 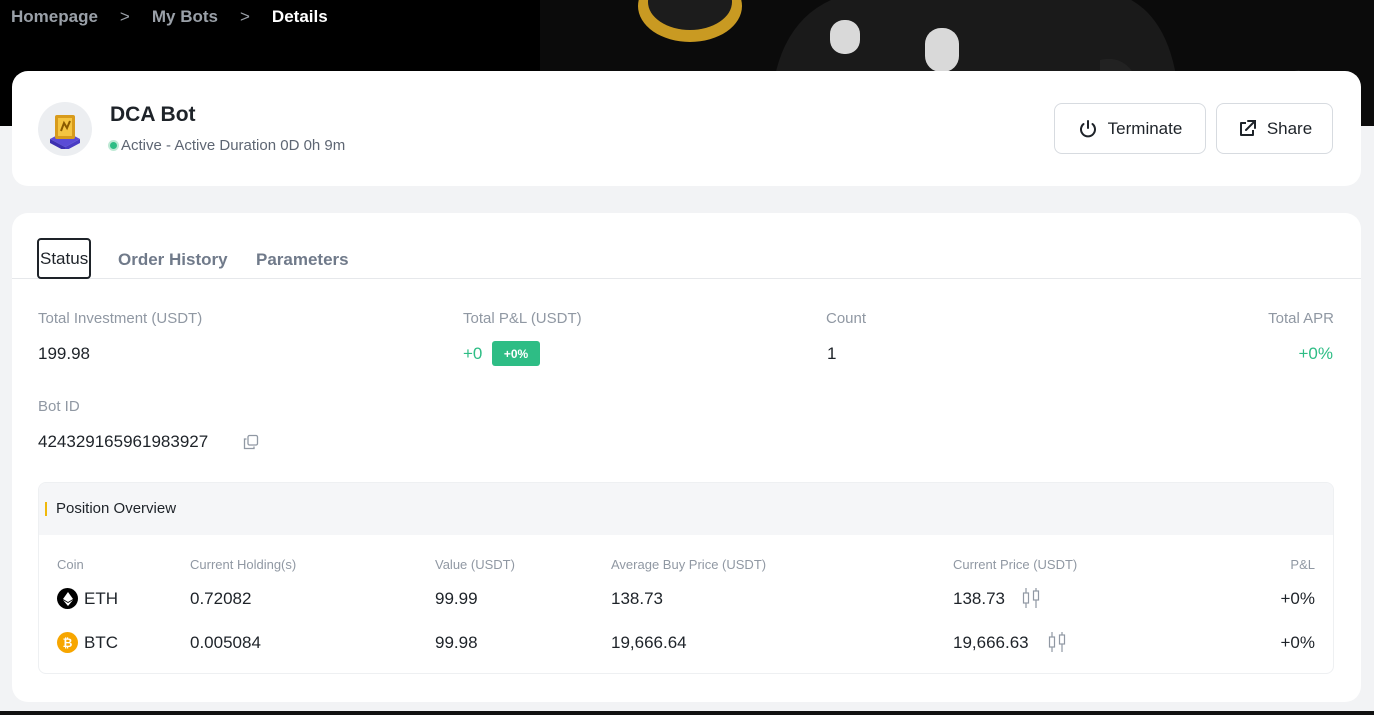 I want to click on pnl-percent-badge: +0%, so click(x=516, y=353).